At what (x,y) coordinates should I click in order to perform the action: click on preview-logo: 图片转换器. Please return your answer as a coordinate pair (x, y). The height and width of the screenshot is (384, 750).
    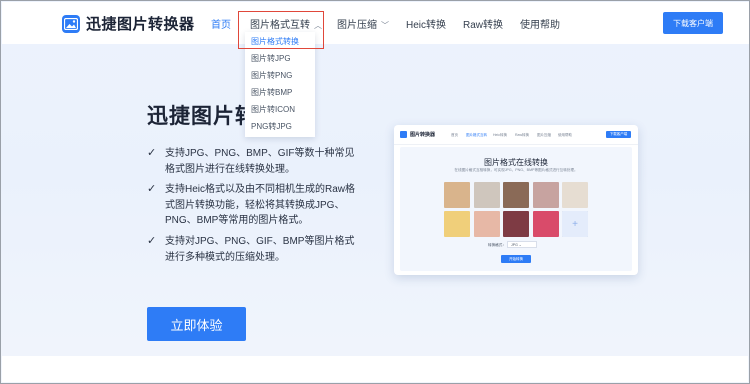
    Looking at the image, I should click on (417, 134).